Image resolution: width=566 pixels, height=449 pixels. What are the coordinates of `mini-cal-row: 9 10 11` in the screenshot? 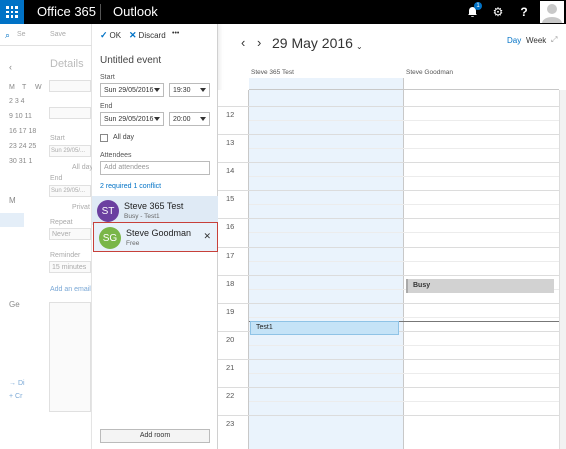 It's located at (20, 116).